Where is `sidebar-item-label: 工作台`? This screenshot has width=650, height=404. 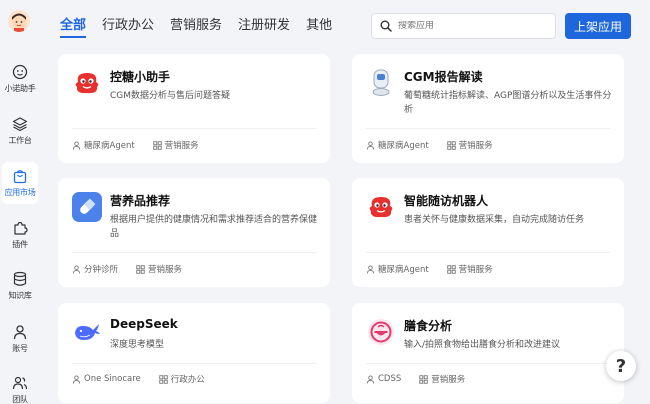 sidebar-item-label: 工作台 is located at coordinates (20, 140).